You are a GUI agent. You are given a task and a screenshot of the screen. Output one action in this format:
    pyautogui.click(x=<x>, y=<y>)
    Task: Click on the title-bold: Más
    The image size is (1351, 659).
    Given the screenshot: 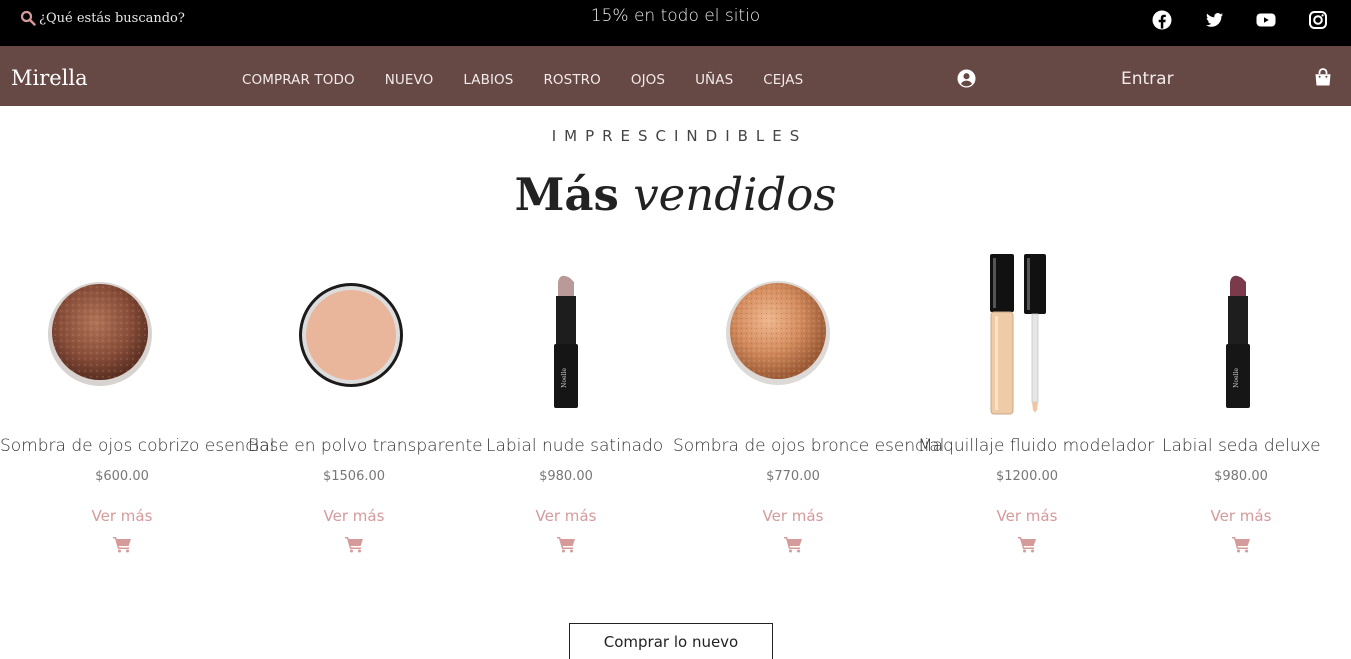 What is the action you would take?
    pyautogui.click(x=566, y=194)
    